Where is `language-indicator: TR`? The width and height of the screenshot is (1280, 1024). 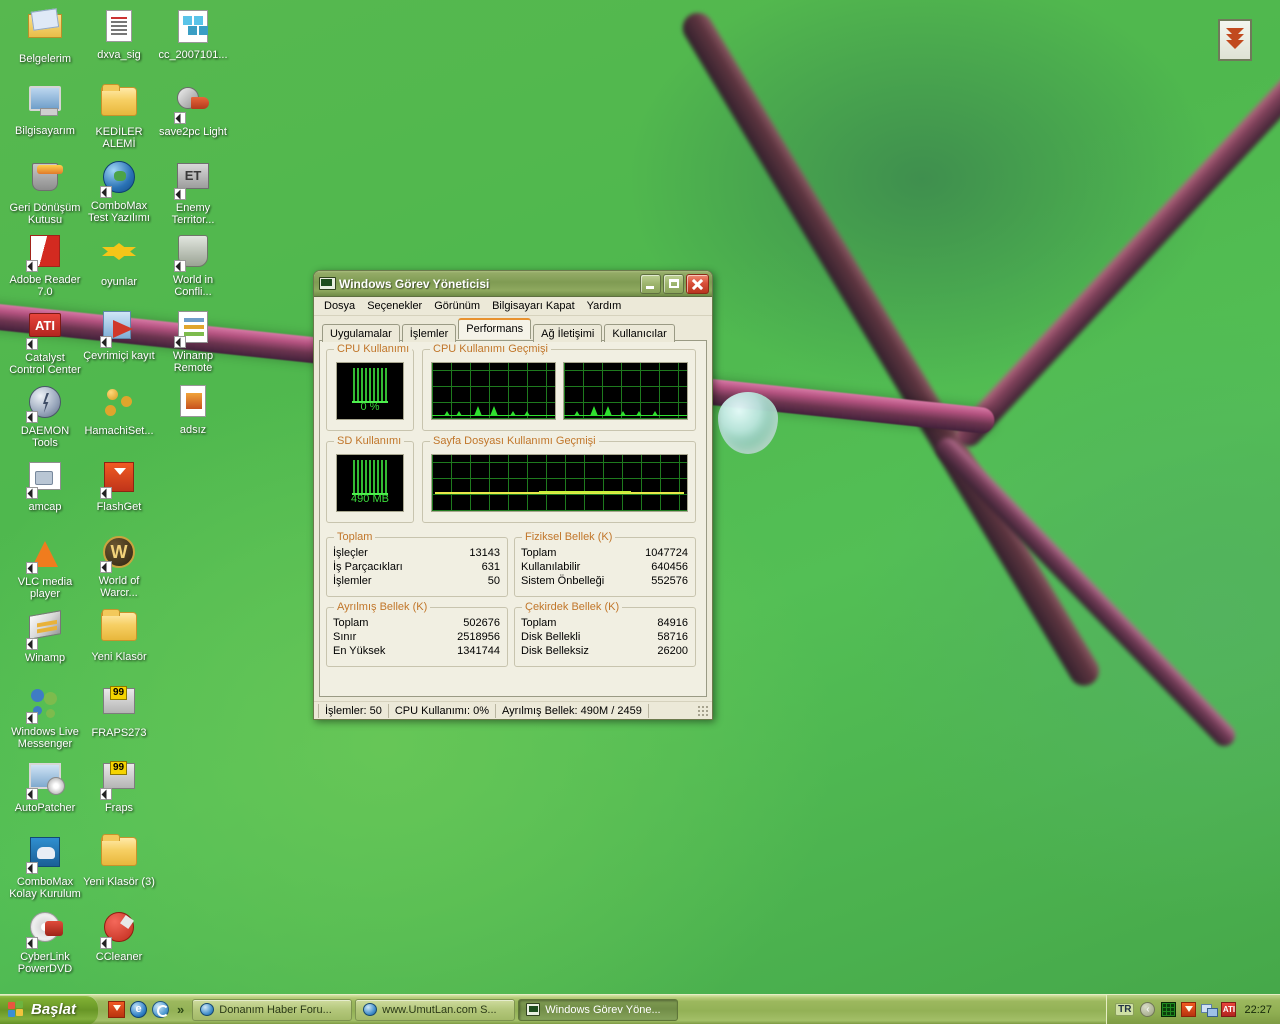 language-indicator: TR is located at coordinates (1125, 1009).